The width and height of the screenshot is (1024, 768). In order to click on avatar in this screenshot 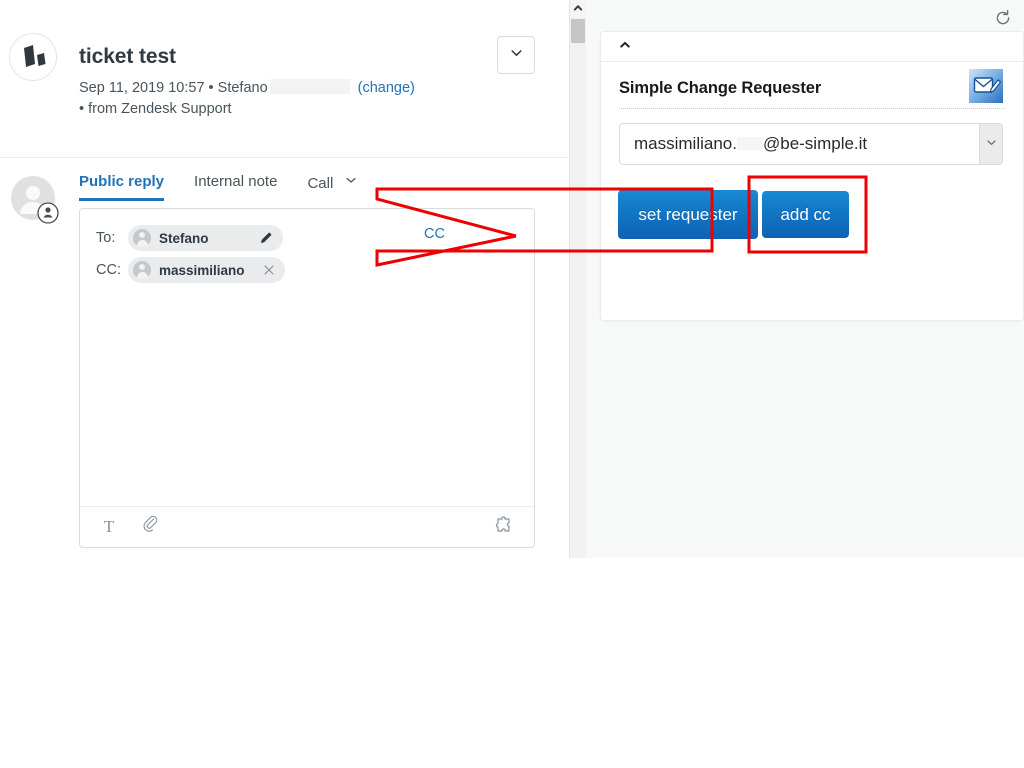, I will do `click(35, 200)`.